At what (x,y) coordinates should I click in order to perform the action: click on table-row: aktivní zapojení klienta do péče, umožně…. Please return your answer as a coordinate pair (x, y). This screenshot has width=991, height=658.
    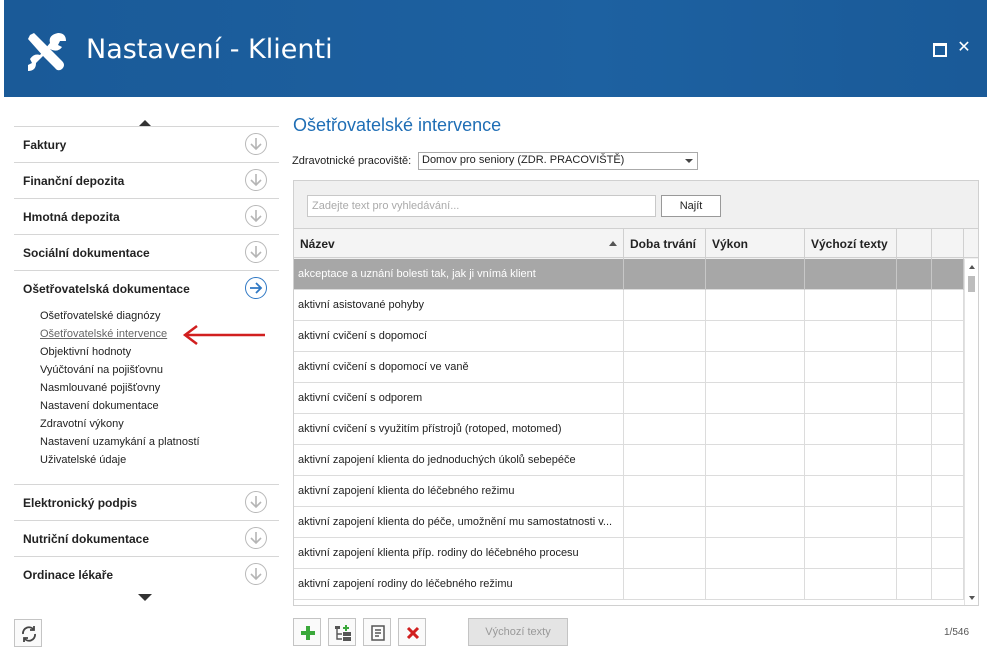
    Looking at the image, I should click on (629, 522).